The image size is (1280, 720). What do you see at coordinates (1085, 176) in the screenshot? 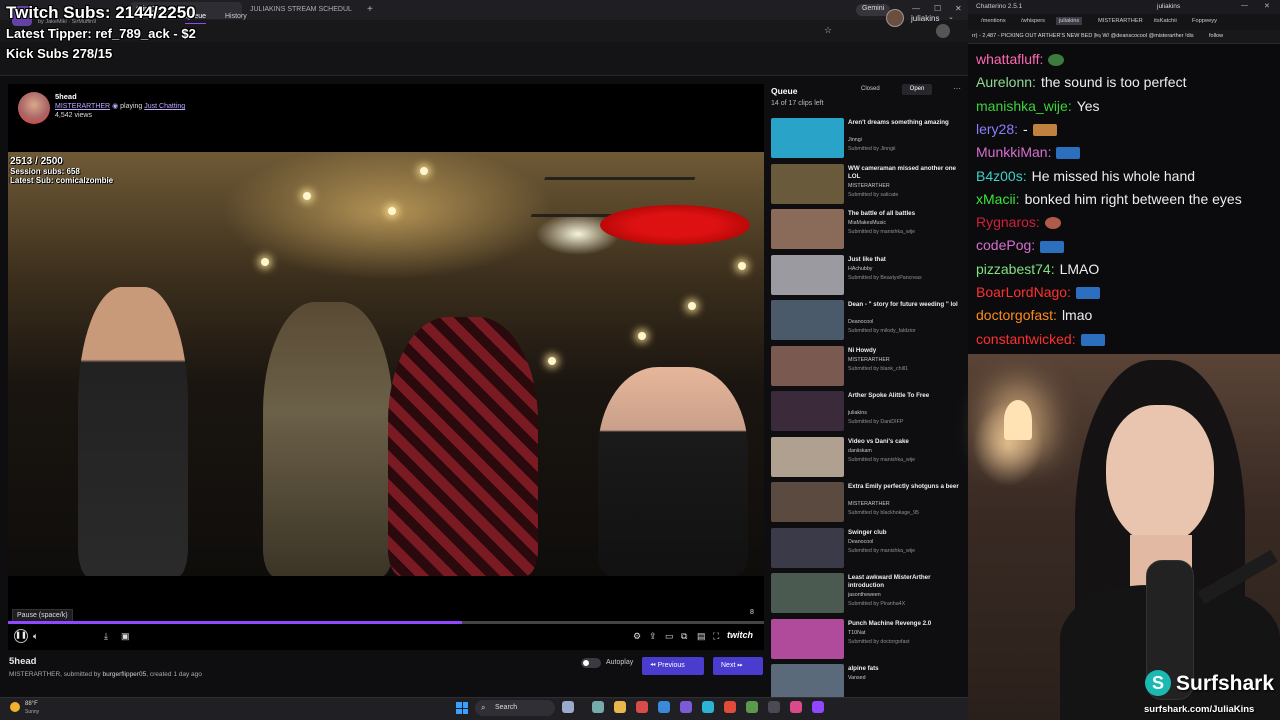
I see `chat-message: B4z00s: He missed his whole hand` at bounding box center [1085, 176].